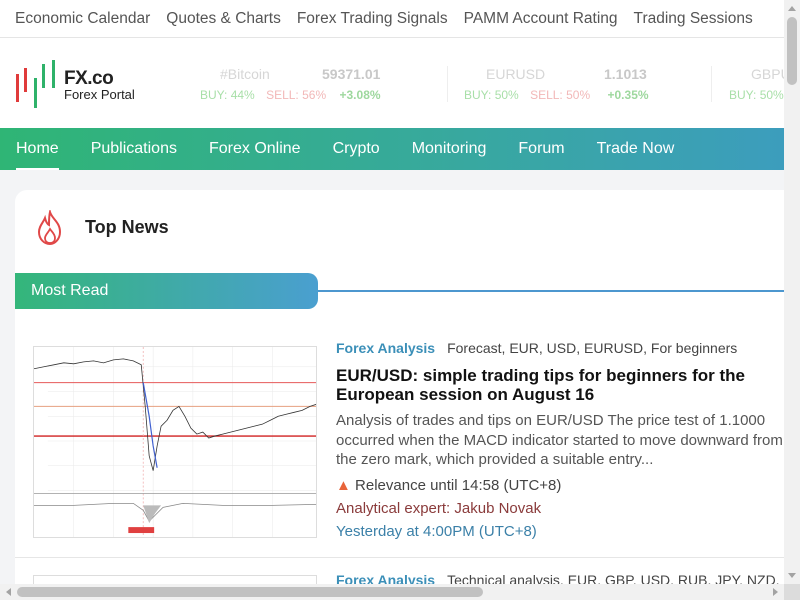  I want to click on horizontal-scroll-thumb, so click(250, 592).